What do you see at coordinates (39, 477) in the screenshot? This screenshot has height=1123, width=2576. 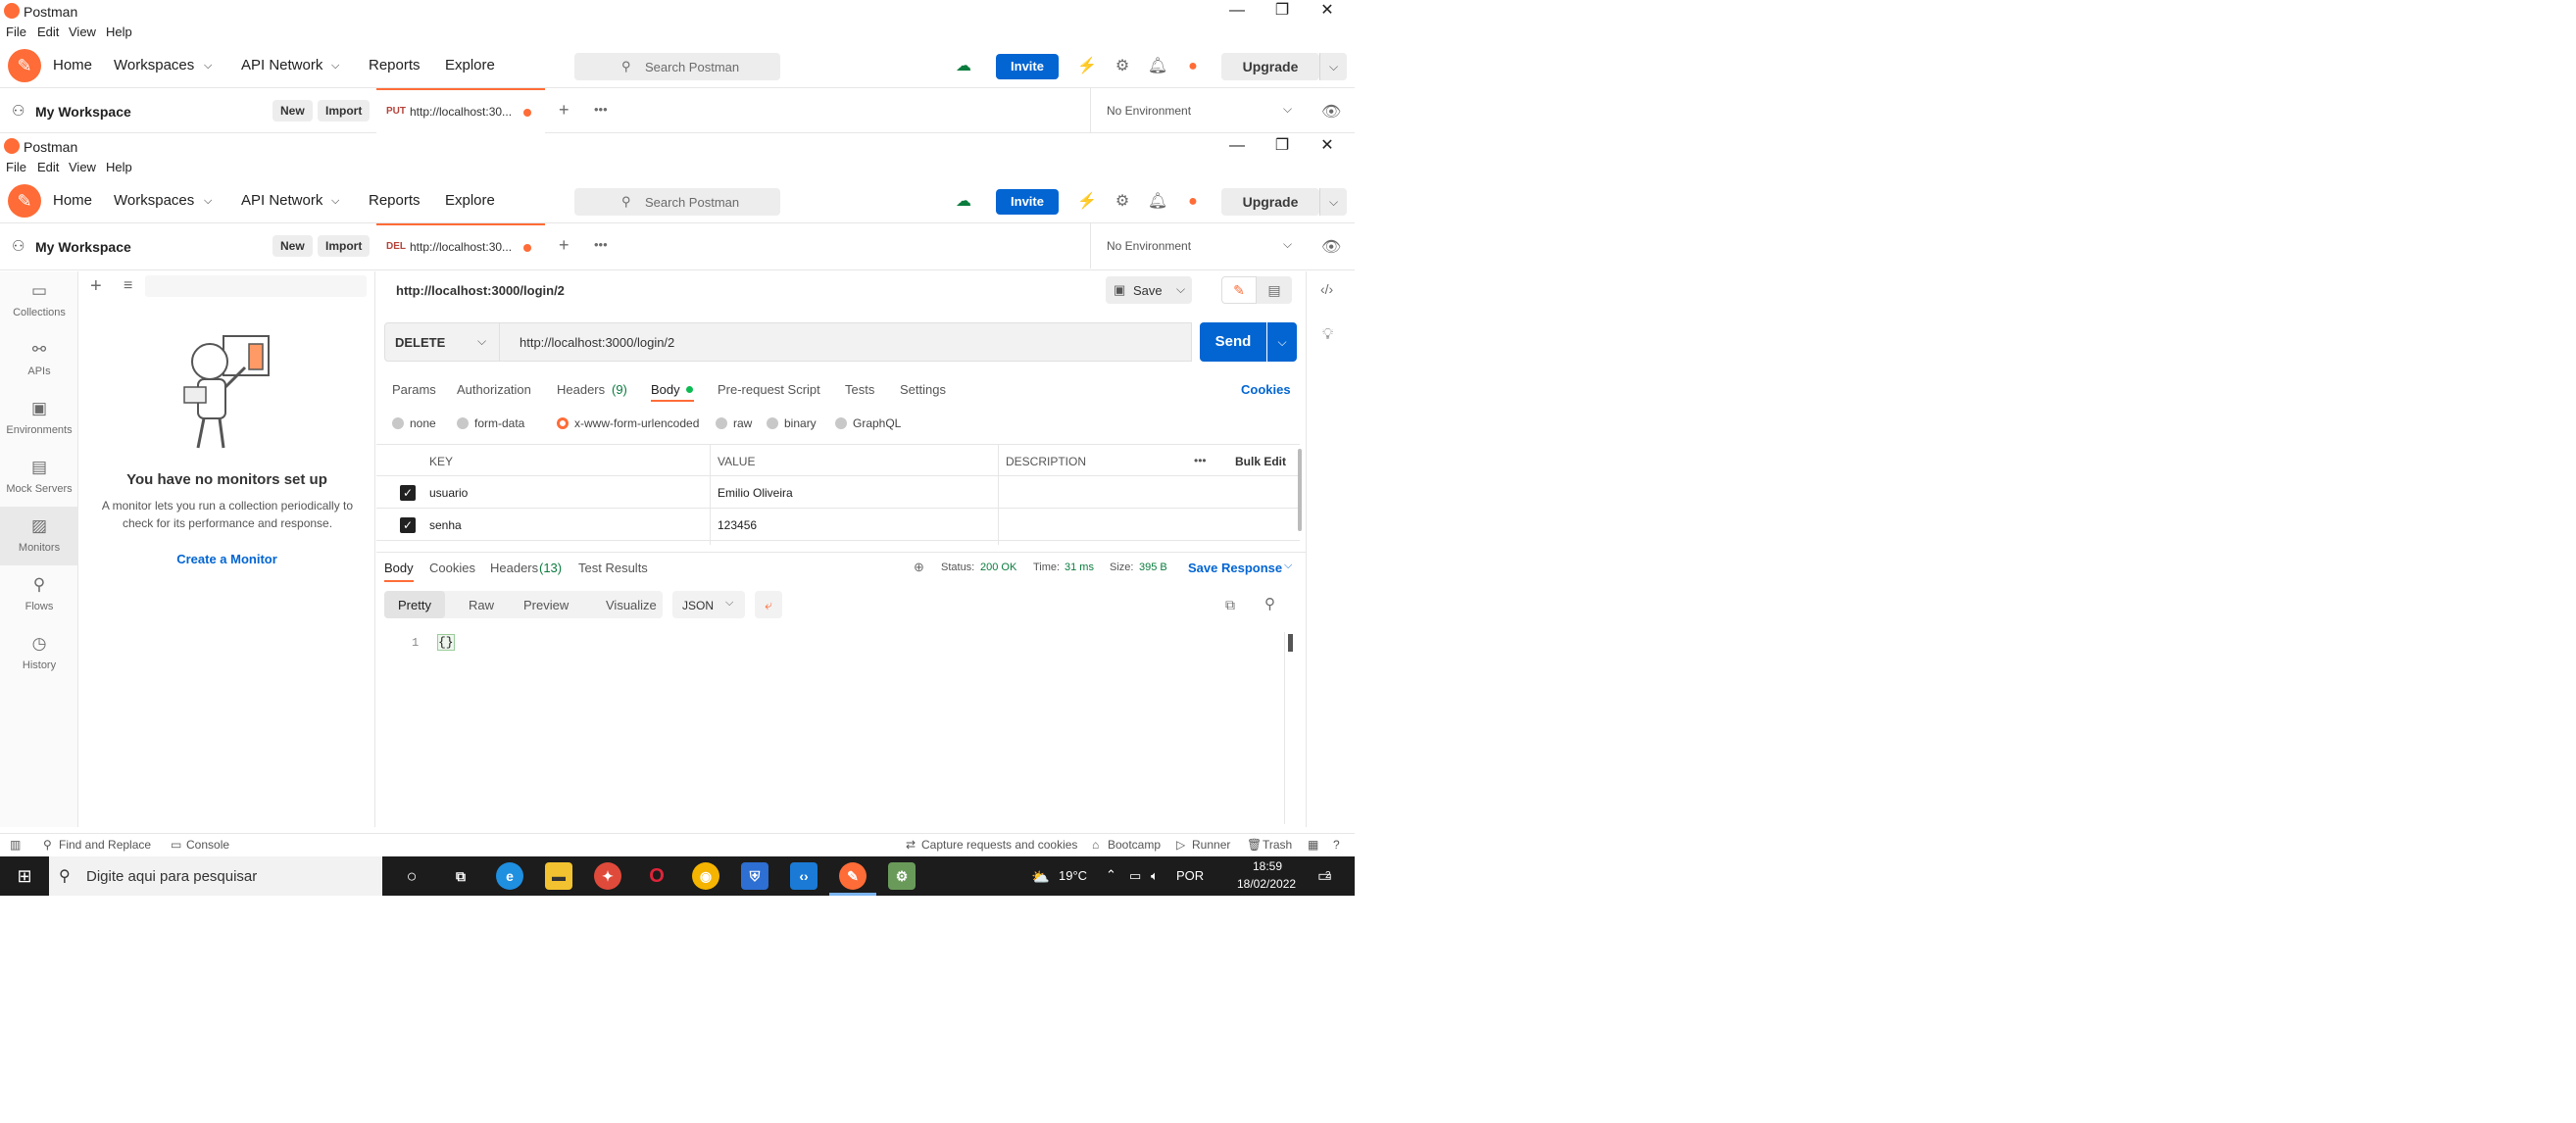 I see `rail-mock-servers: ▤ Mock Servers` at bounding box center [39, 477].